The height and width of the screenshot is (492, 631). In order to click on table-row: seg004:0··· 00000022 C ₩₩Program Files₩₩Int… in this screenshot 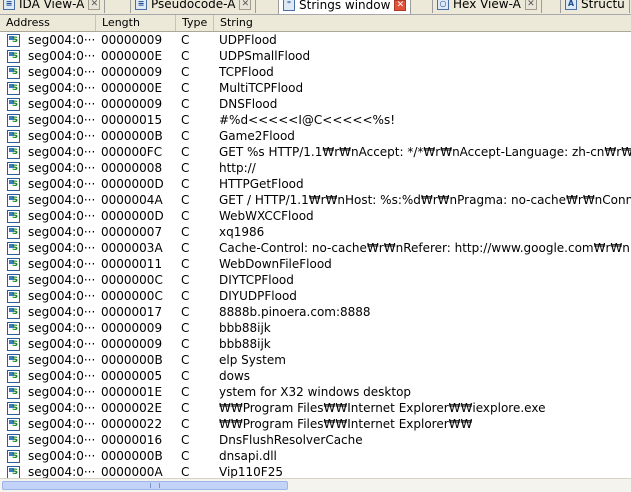, I will do `click(315, 424)`.